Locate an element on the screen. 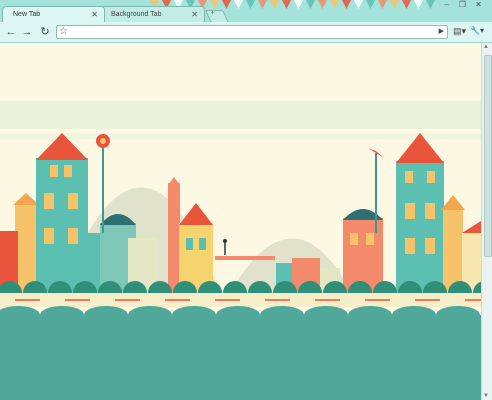 This screenshot has height=400, width=492. minimize-button: ‒ is located at coordinates (446, 5).